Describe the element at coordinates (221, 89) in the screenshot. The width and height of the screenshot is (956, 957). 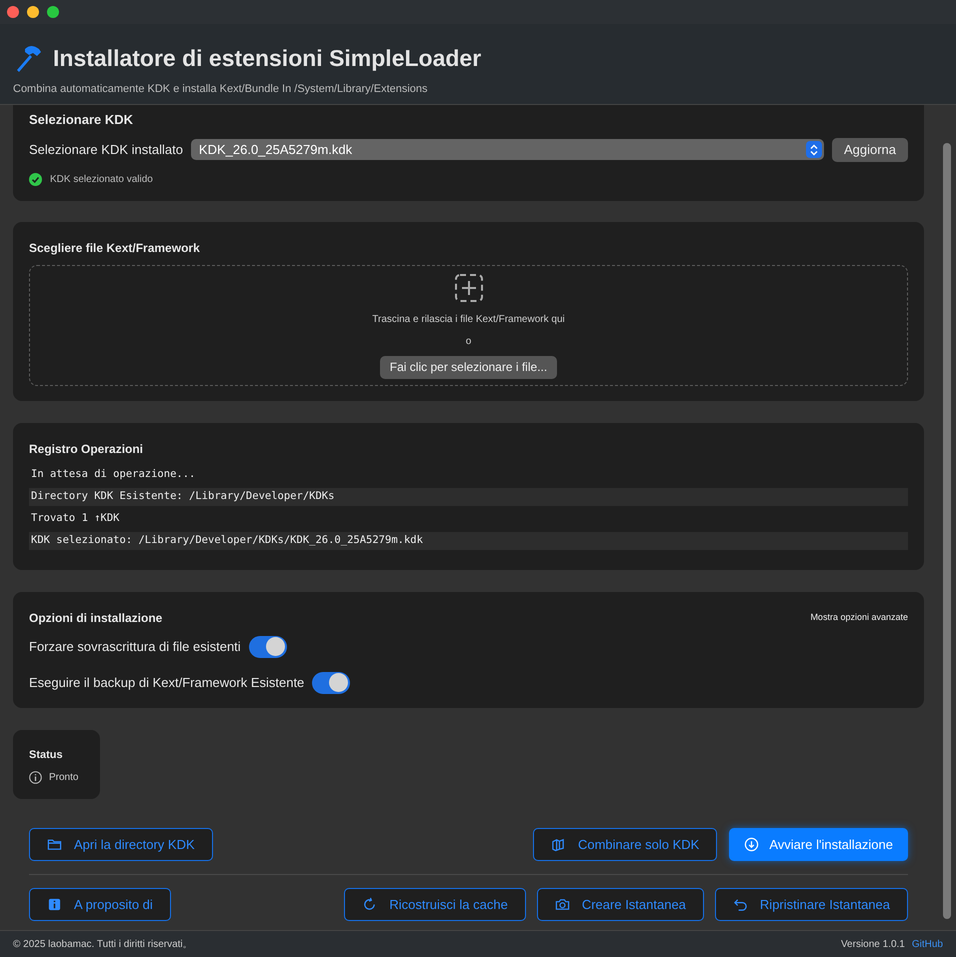
I see `subtitle: Combina automaticamente KDK e installa Kext/Bundle In /System/Library/Extensions` at that location.